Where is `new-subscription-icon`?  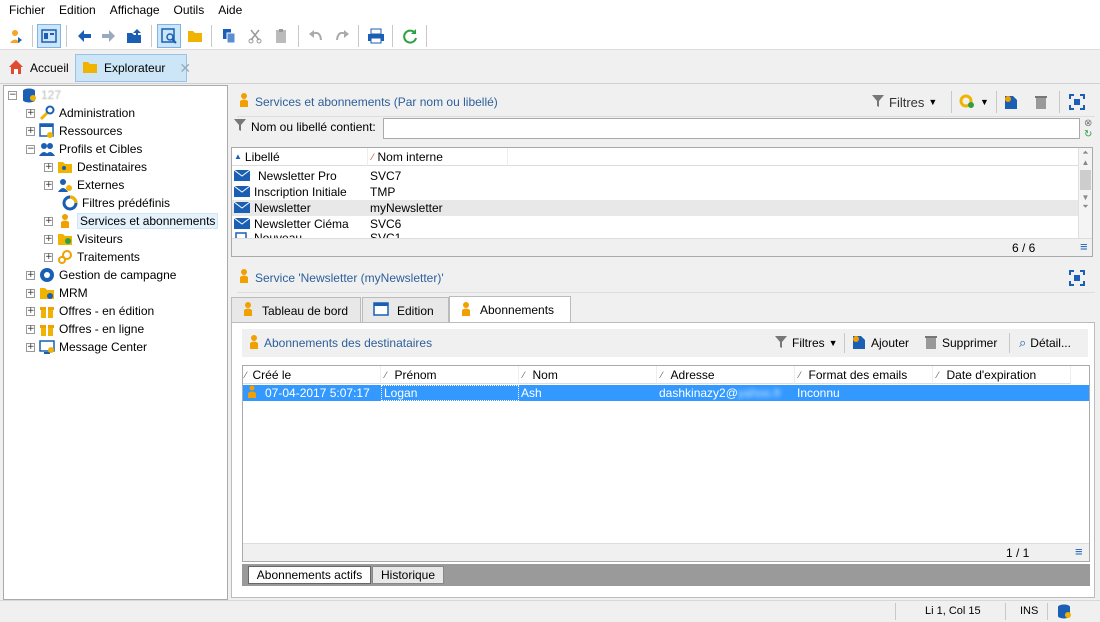
new-subscription-icon is located at coordinates (1011, 102).